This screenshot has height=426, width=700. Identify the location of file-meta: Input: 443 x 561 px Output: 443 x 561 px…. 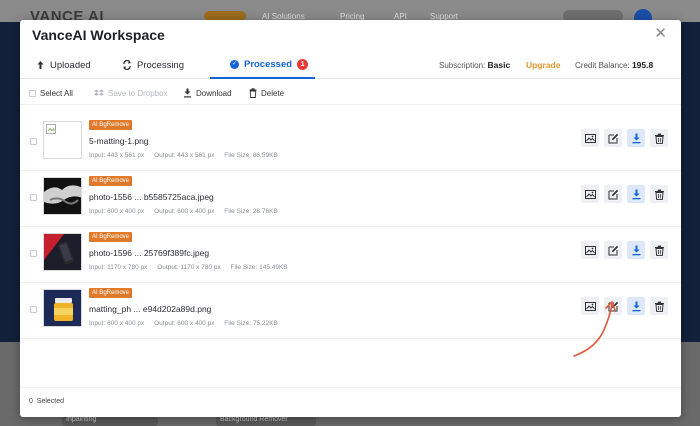
(187, 155).